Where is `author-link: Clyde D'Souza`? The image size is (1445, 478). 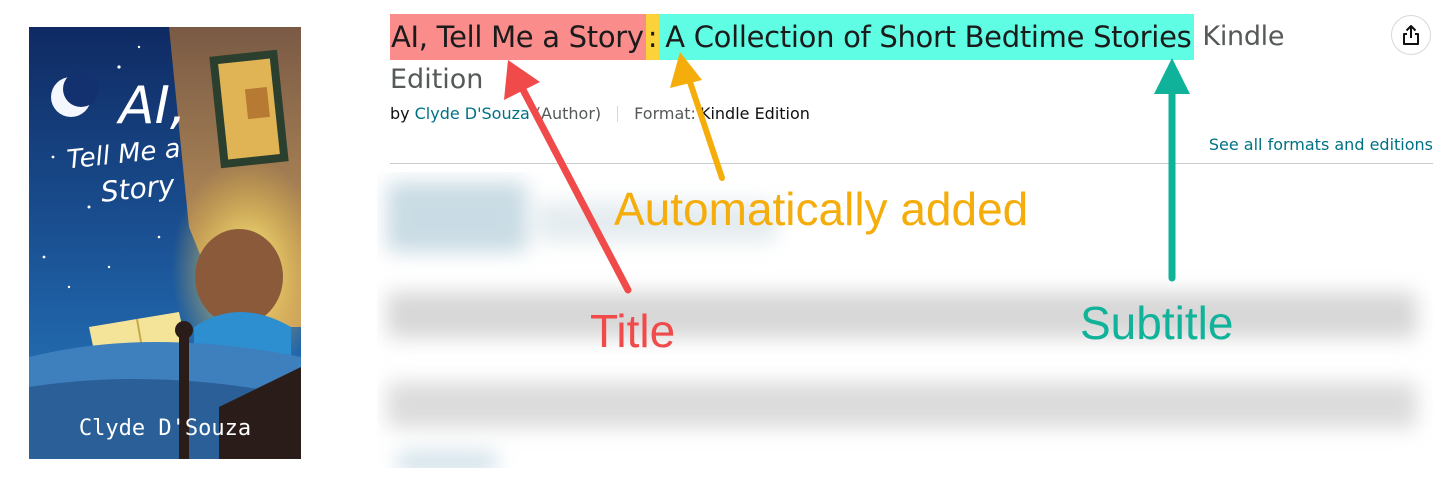
author-link: Clyde D'Souza is located at coordinates (472, 113).